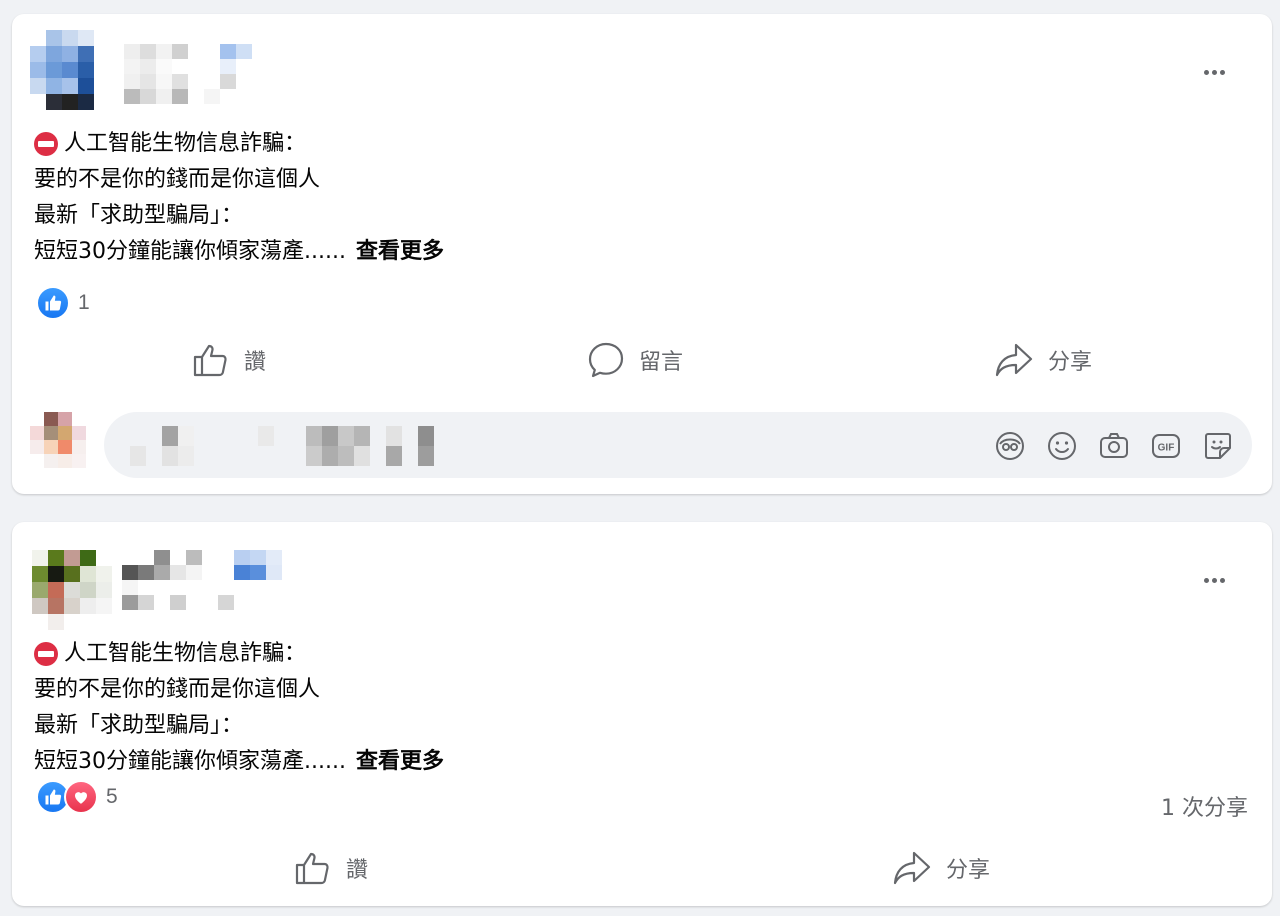 This screenshot has height=916, width=1280. What do you see at coordinates (112, 796) in the screenshot?
I see `reaction-count: 5` at bounding box center [112, 796].